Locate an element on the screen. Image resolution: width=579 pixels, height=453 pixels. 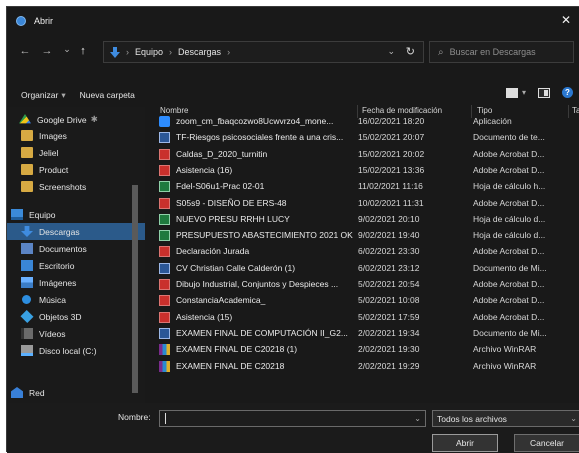
file-date: 5/02/2021 10:08 is located at coordinates (389, 300).